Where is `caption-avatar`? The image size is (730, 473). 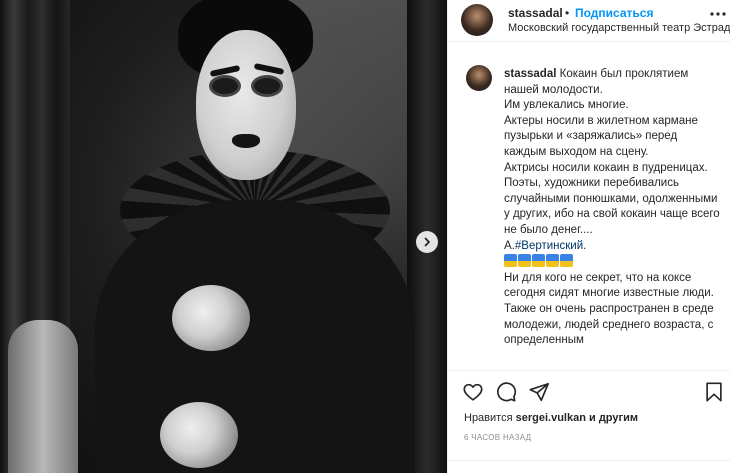
caption-avatar is located at coordinates (479, 78).